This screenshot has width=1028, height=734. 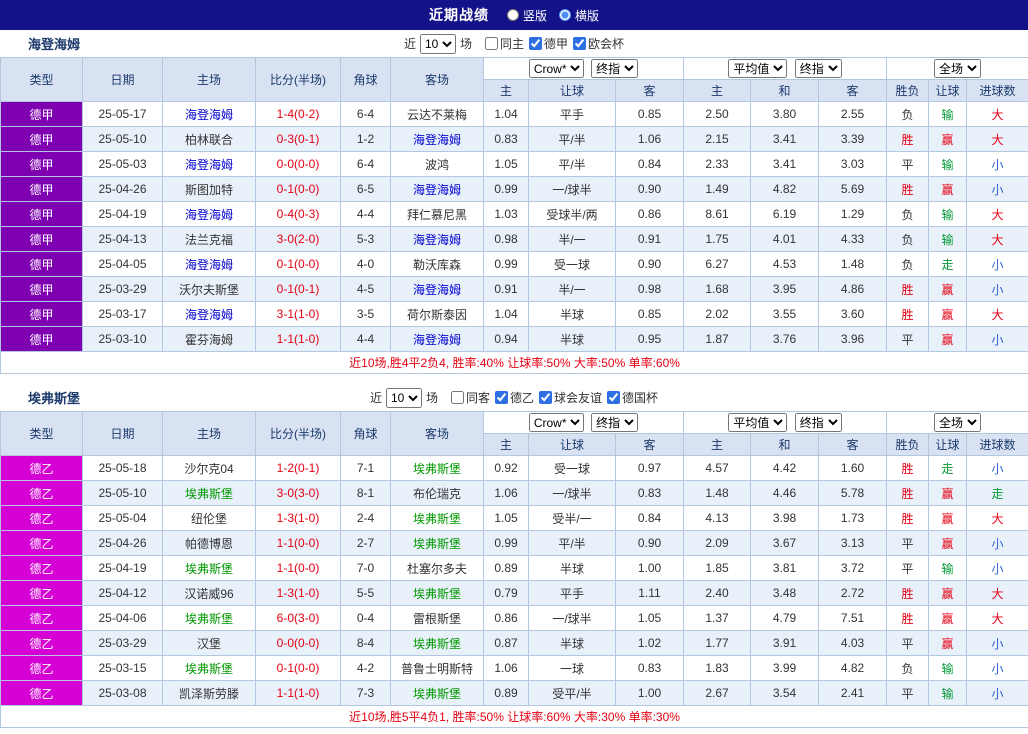 I want to click on score-halftime: 3-1(1-0), so click(x=298, y=314).